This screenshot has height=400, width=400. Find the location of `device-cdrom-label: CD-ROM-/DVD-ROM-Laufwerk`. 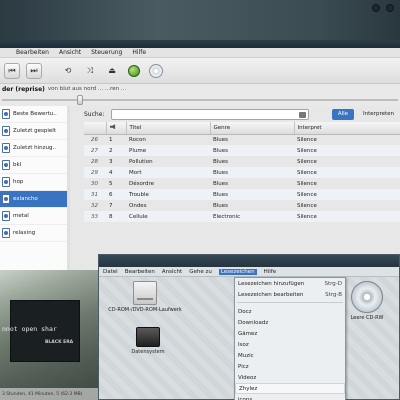

device-cdrom-label: CD-ROM-/DVD-ROM-Laufwerk is located at coordinates (145, 310).